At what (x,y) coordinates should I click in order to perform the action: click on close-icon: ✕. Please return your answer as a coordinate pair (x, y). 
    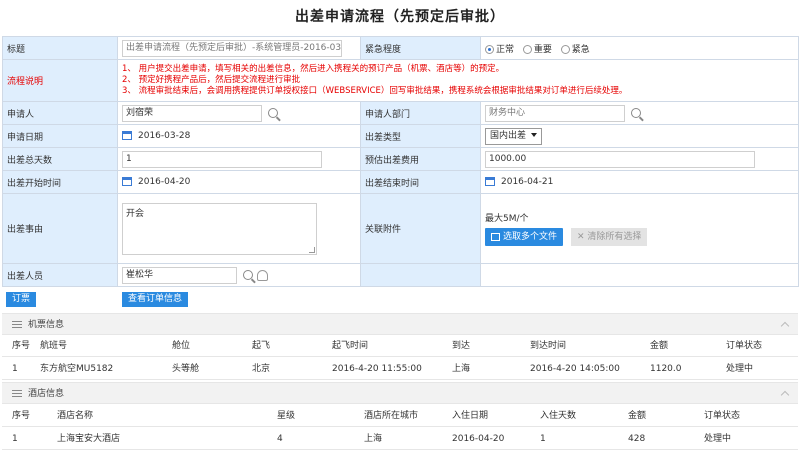
    Looking at the image, I should click on (582, 237).